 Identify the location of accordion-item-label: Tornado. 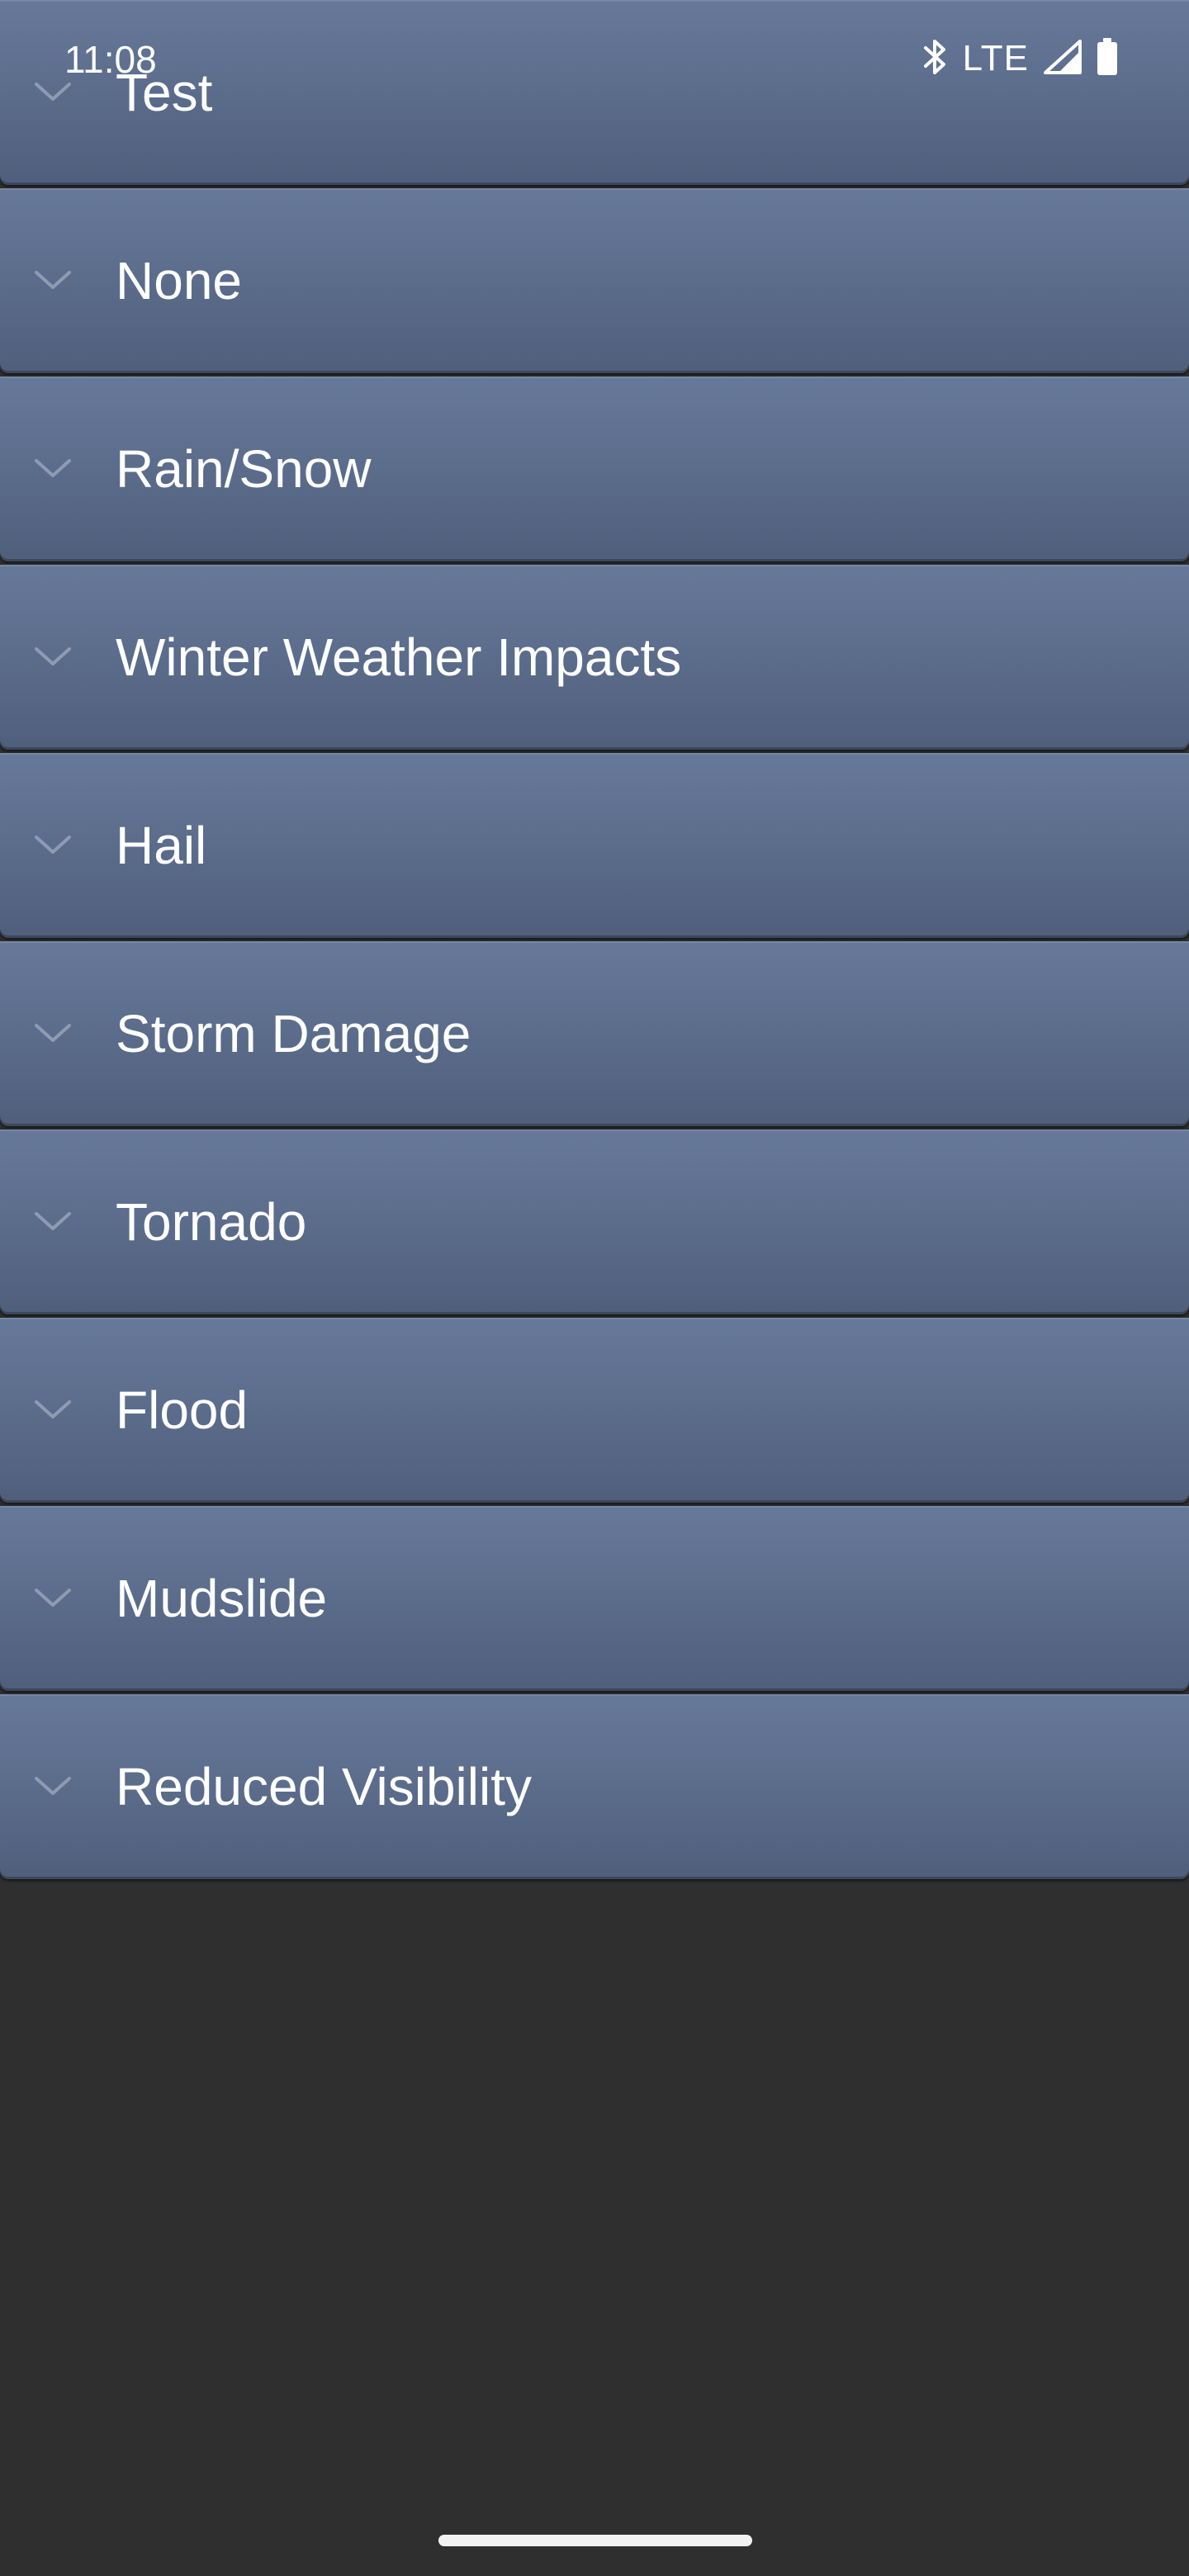
(211, 1222).